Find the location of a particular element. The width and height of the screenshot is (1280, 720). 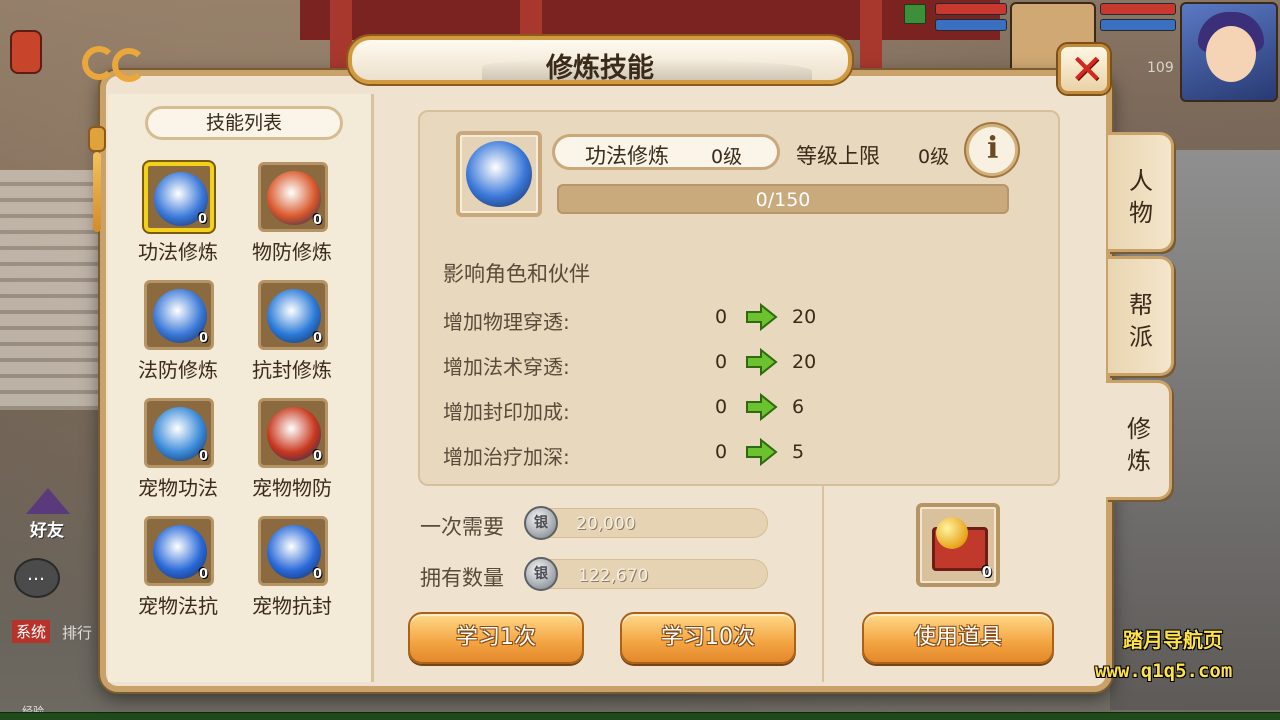

skill-label: 法防修炼 is located at coordinates (178, 370).